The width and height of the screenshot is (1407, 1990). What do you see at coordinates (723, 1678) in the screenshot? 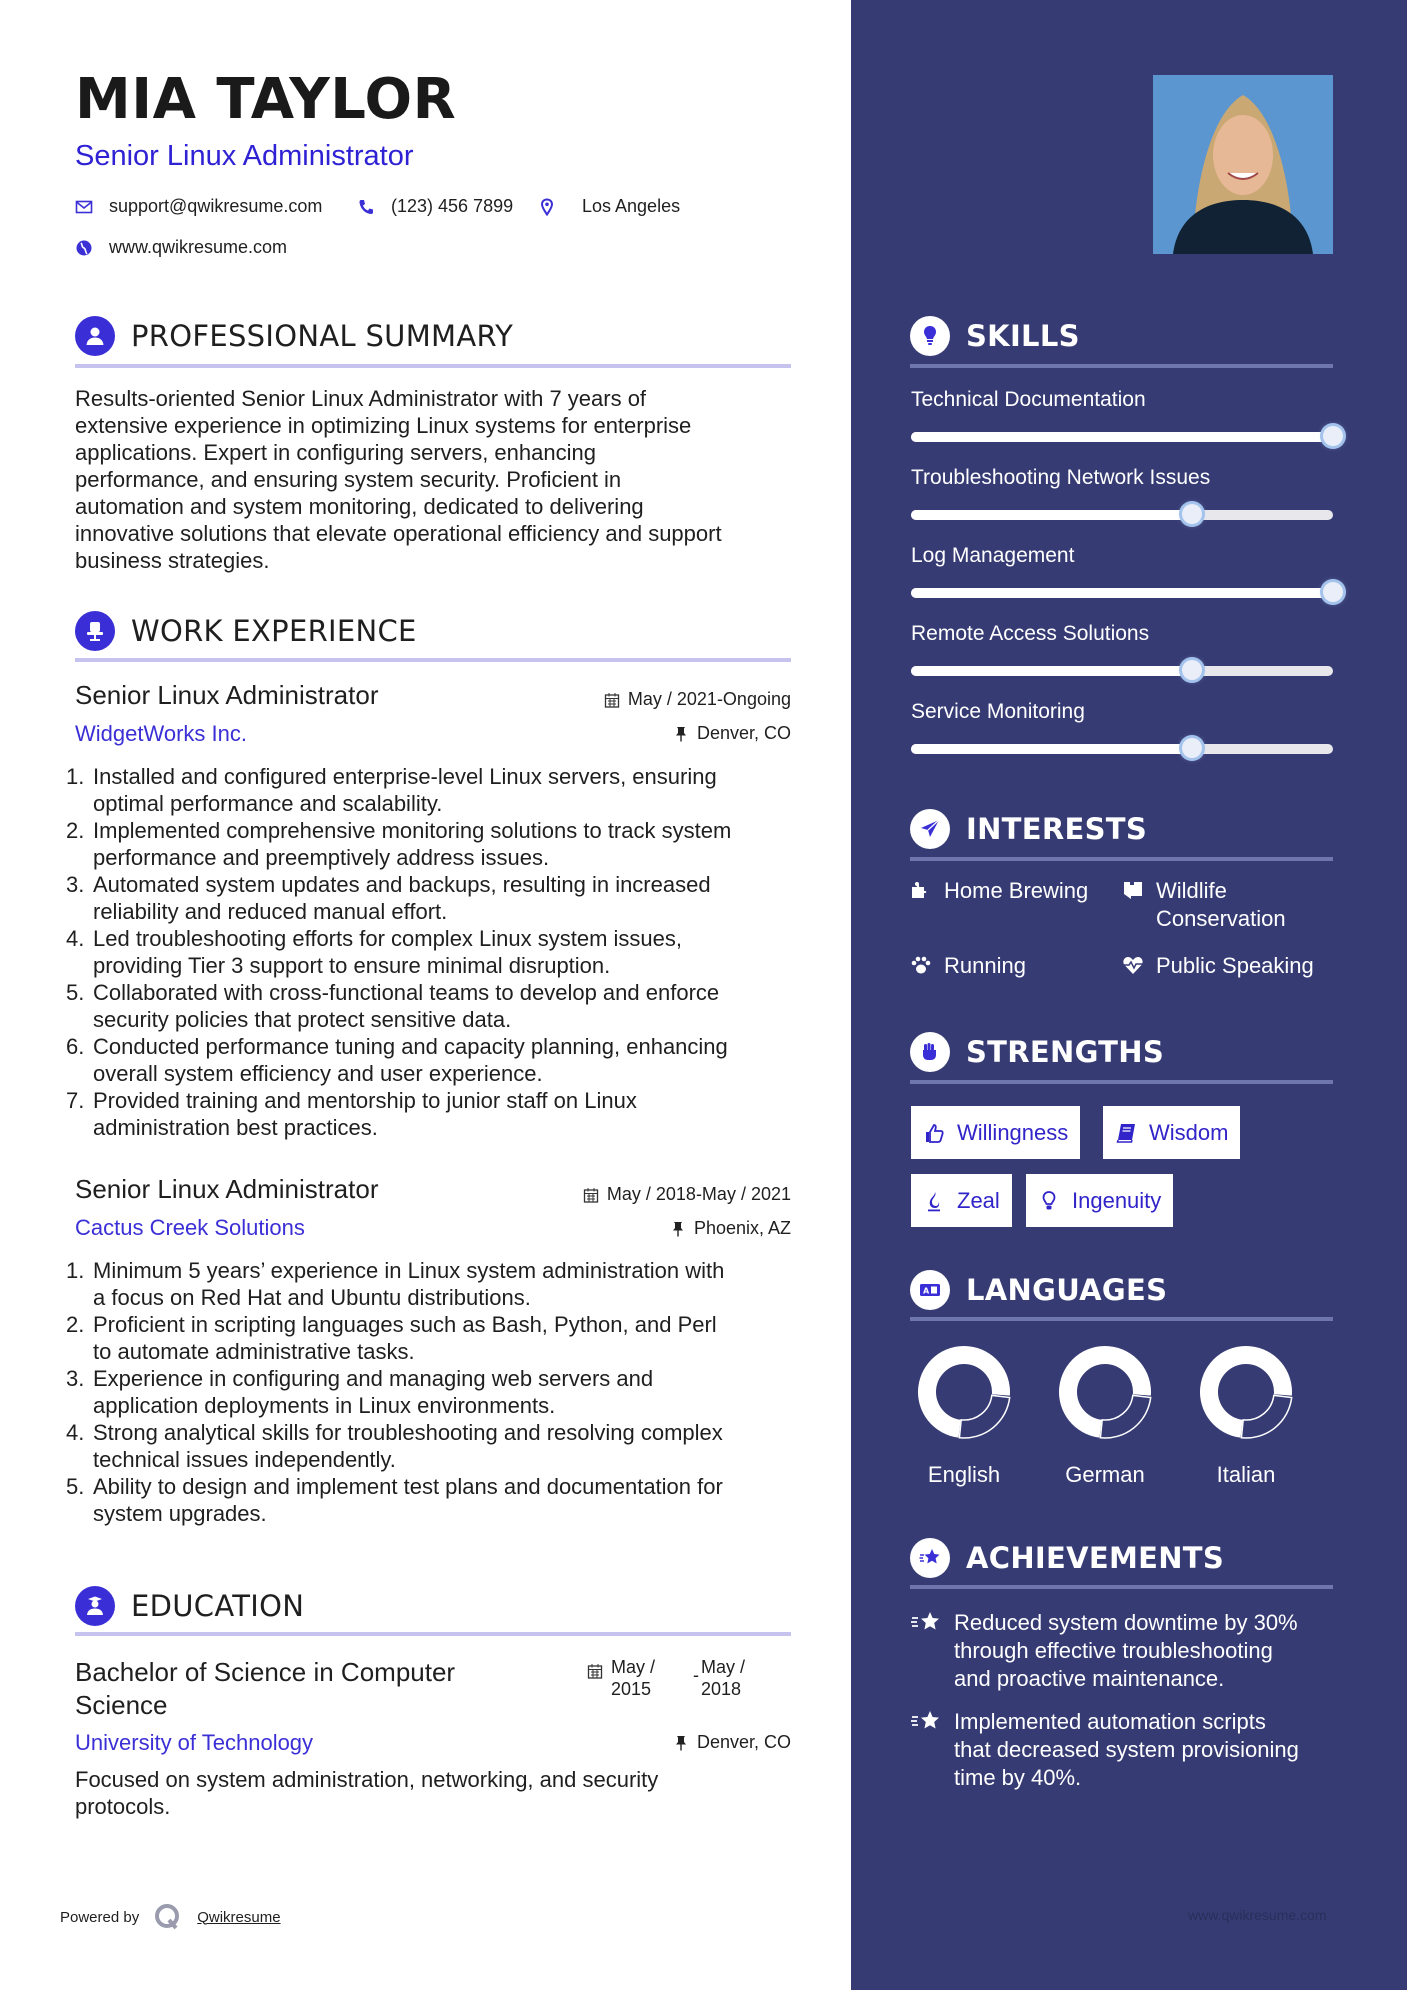
I see `education-end: May /2018` at bounding box center [723, 1678].